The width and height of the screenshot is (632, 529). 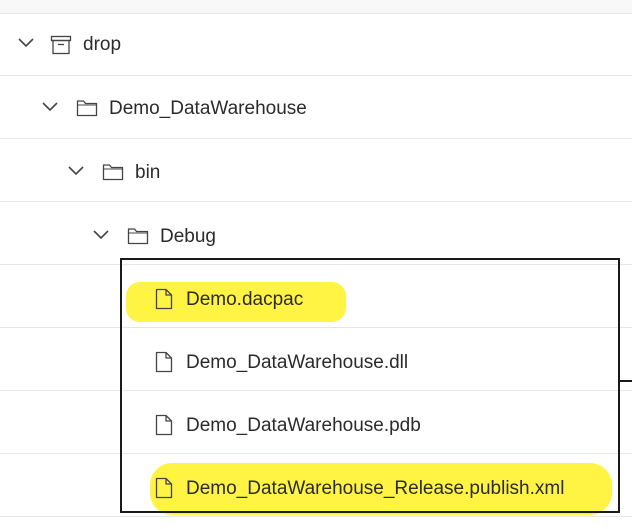 I want to click on annotation-connector-line, so click(x=626, y=381).